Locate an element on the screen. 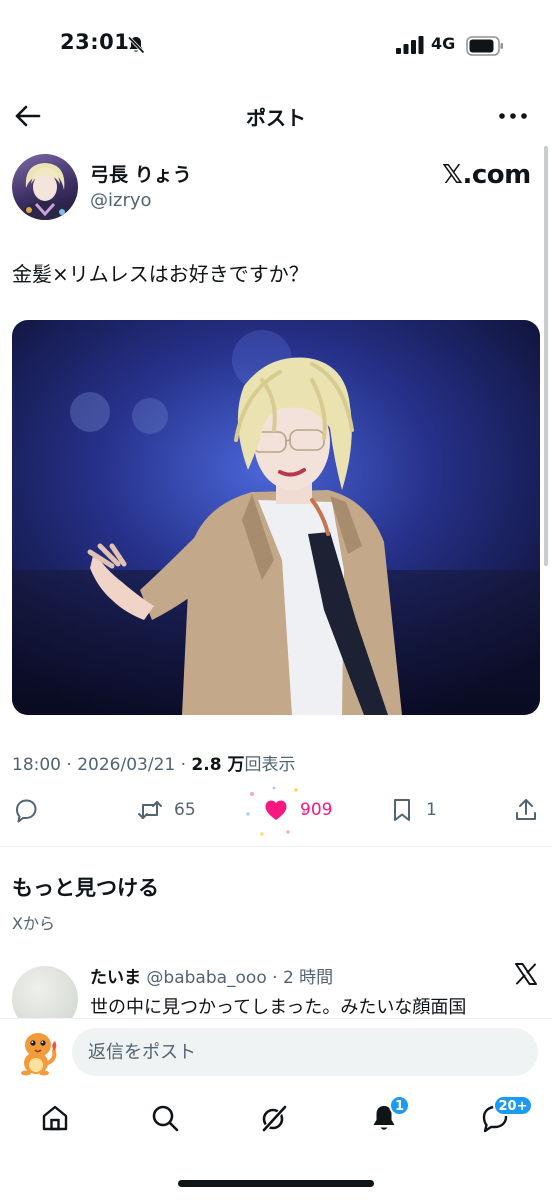  x-logo-icon is located at coordinates (526, 974).